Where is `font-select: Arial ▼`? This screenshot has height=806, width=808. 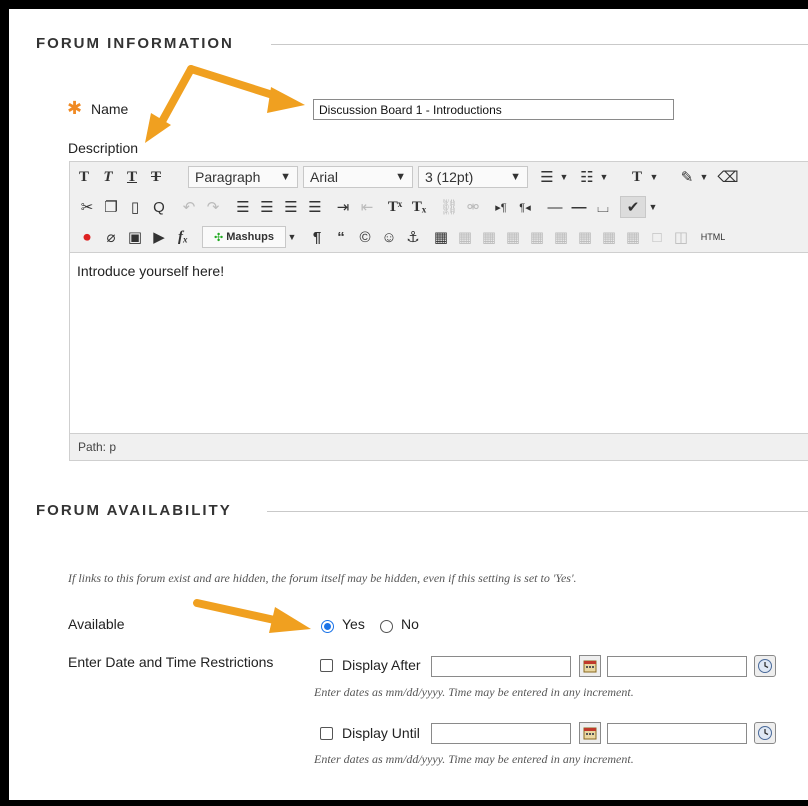 font-select: Arial ▼ is located at coordinates (358, 177).